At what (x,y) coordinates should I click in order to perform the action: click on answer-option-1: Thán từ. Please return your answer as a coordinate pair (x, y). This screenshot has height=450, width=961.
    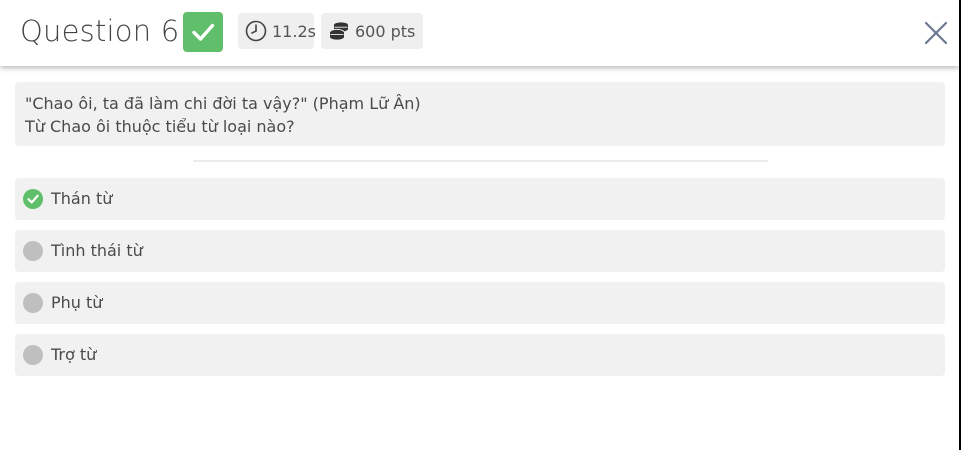
    Looking at the image, I should click on (480, 199).